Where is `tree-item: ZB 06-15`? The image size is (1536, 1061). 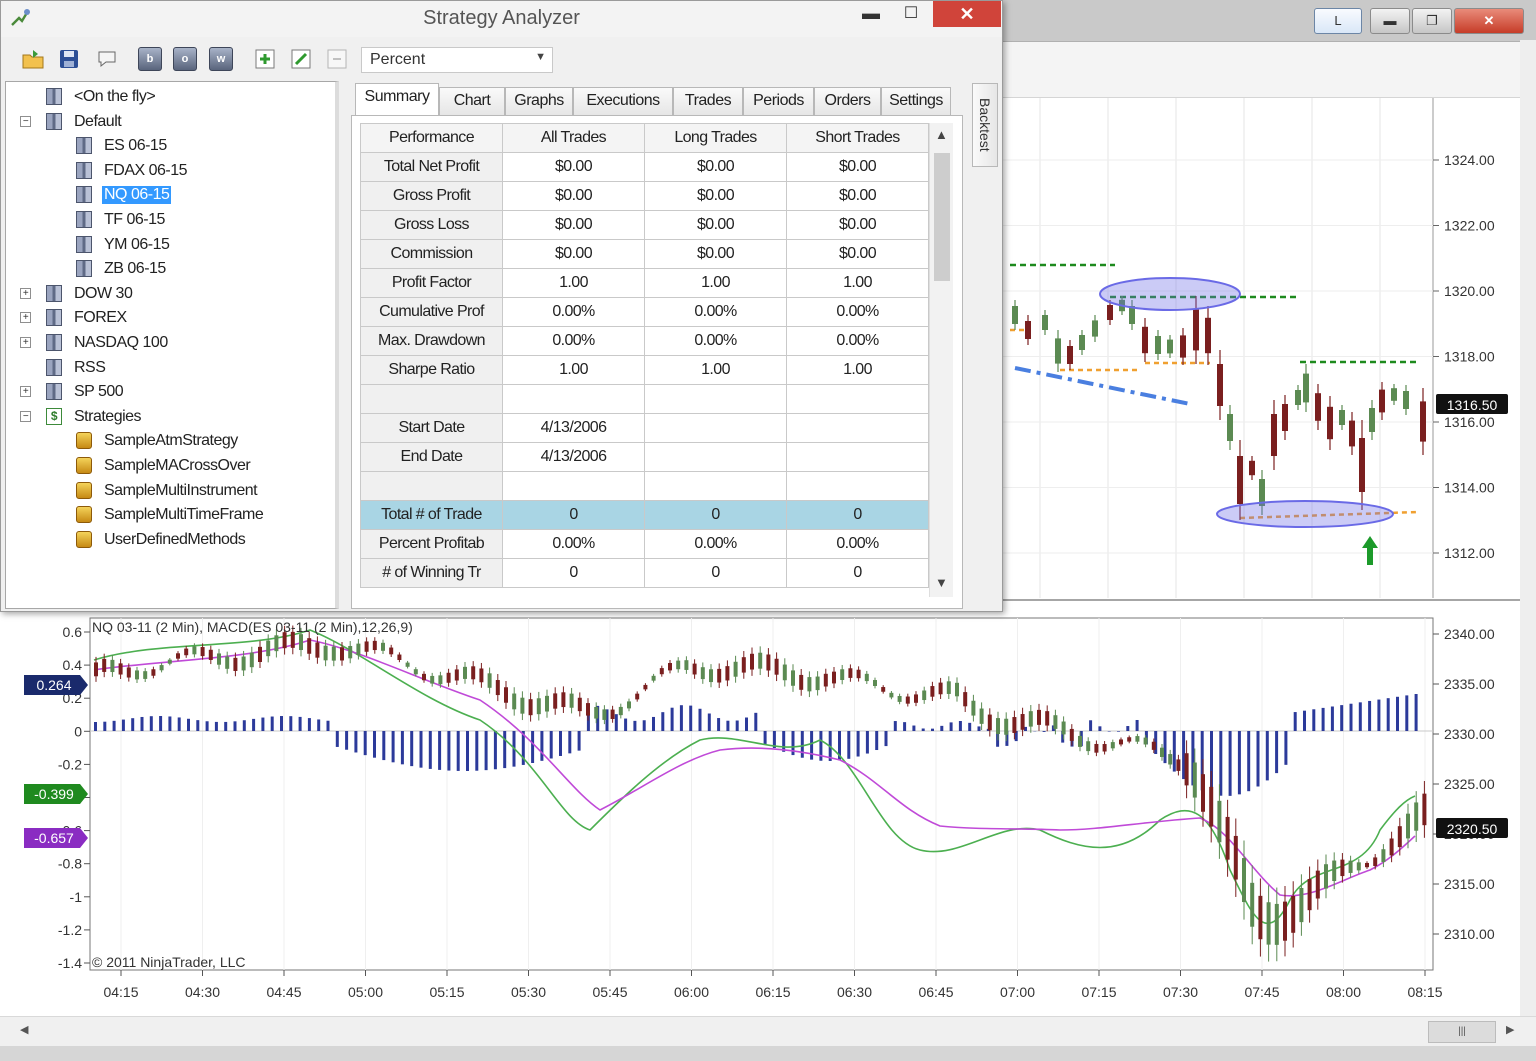
tree-item: ZB 06-15 is located at coordinates (166, 269).